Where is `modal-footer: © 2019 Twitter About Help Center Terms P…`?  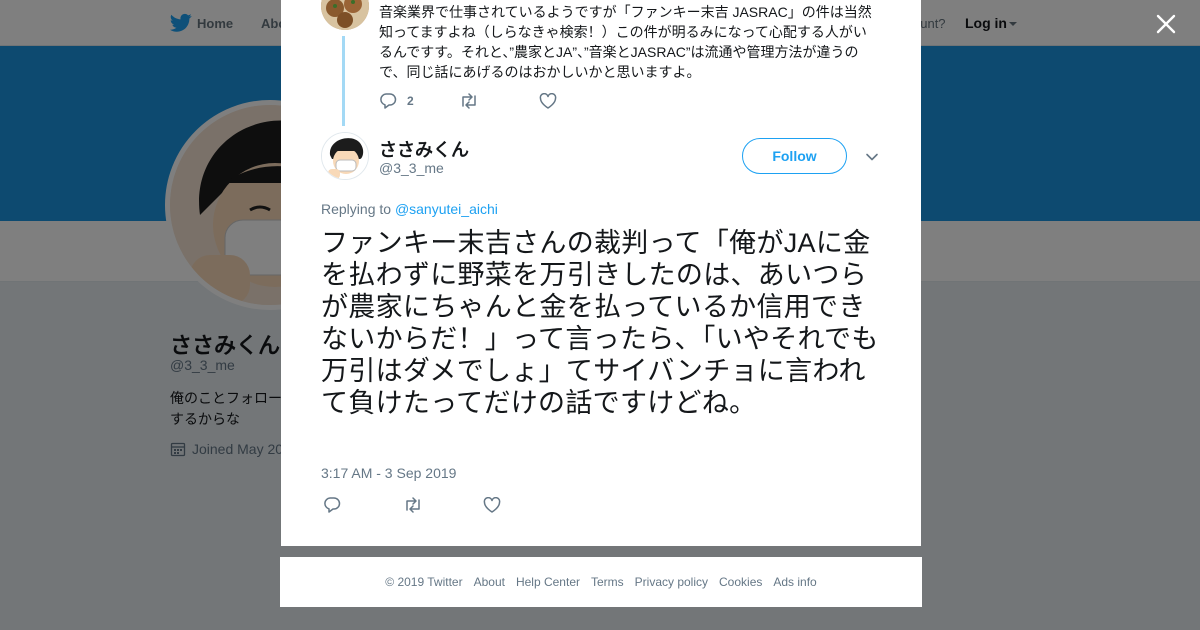
modal-footer: © 2019 Twitter About Help Center Terms P… is located at coordinates (601, 582).